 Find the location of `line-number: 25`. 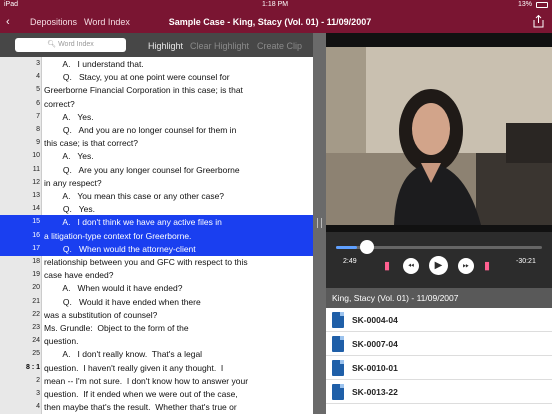

line-number: 25 is located at coordinates (36, 354).